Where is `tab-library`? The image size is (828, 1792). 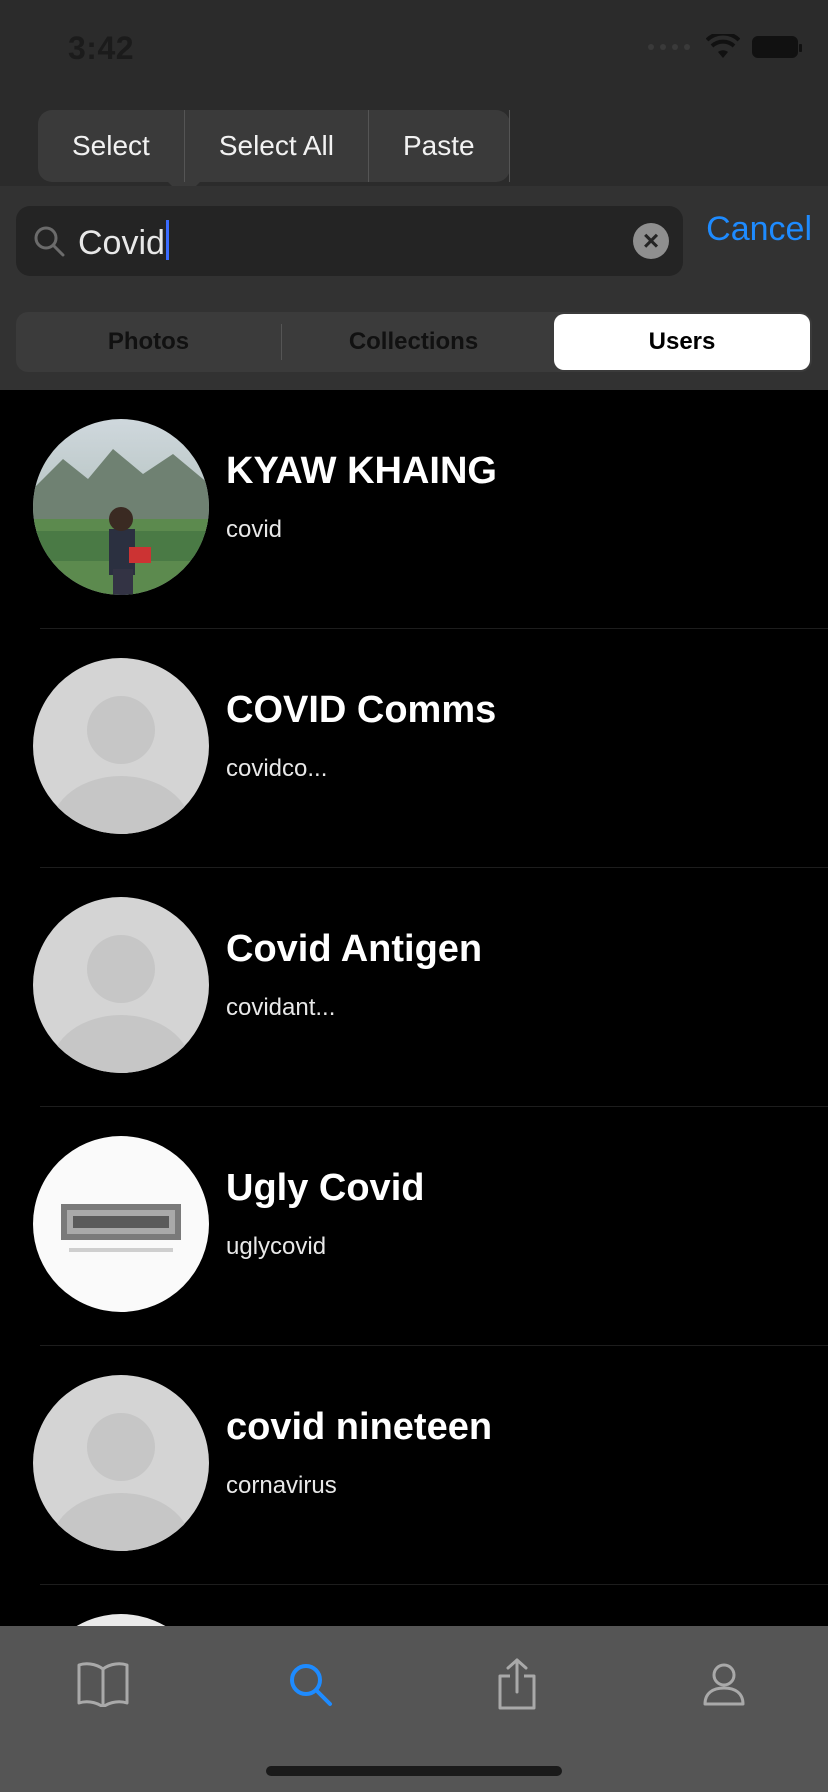 tab-library is located at coordinates (103, 1684).